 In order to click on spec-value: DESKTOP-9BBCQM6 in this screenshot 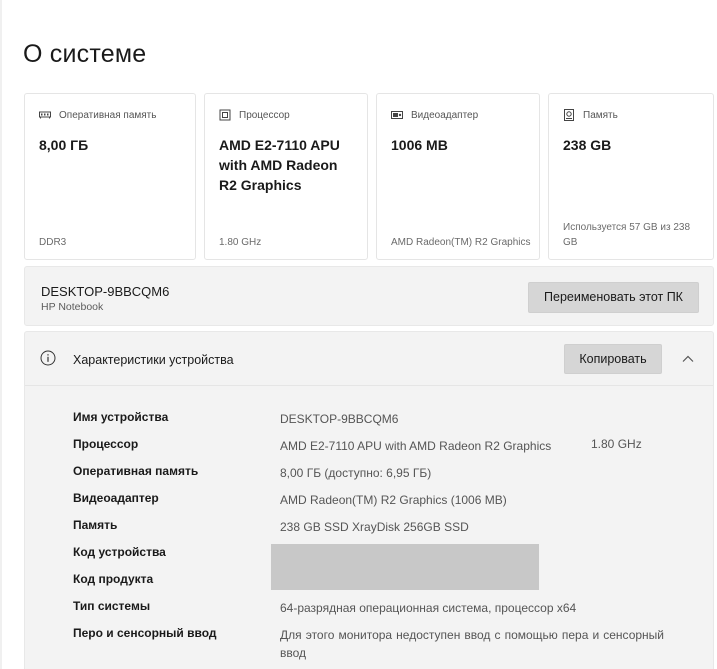, I will do `click(339, 419)`.